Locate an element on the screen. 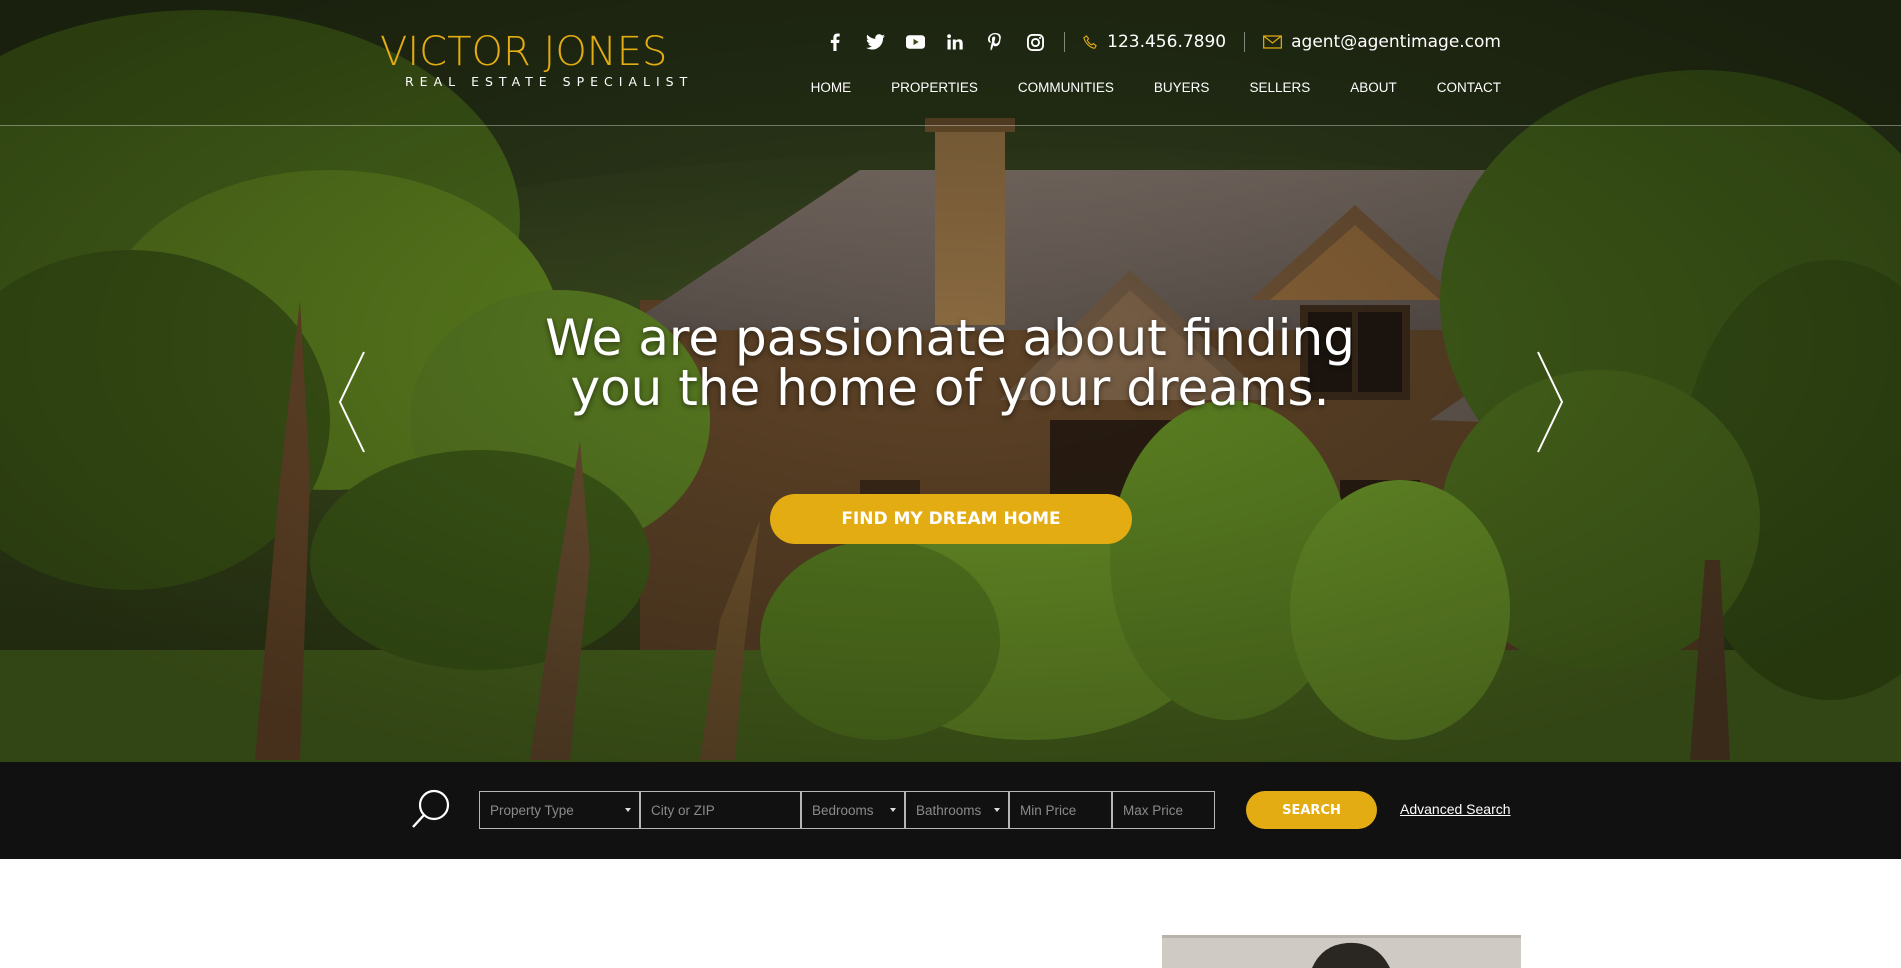 The width and height of the screenshot is (1901, 968). email-link: agent@agentimage.com is located at coordinates (1382, 42).